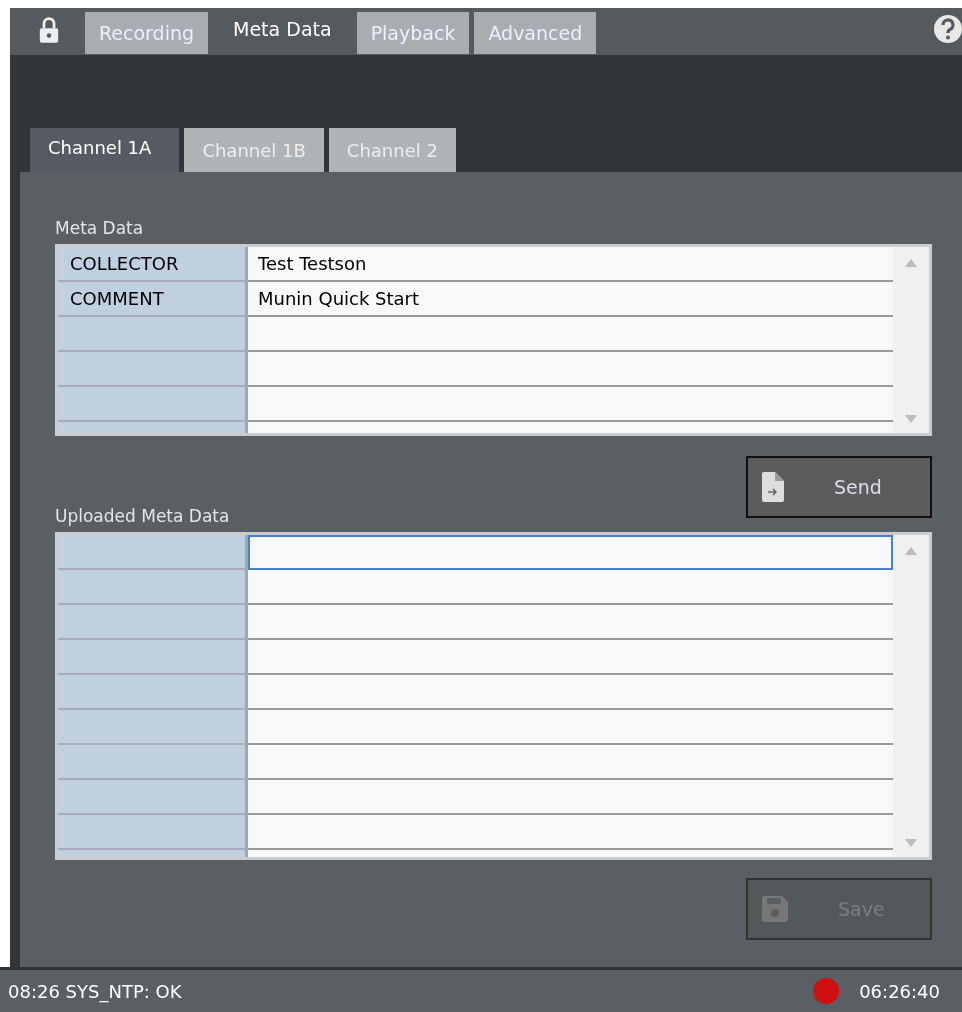 The height and width of the screenshot is (1012, 962). Describe the element at coordinates (100, 228) in the screenshot. I see `section-title: Meta Data` at that location.